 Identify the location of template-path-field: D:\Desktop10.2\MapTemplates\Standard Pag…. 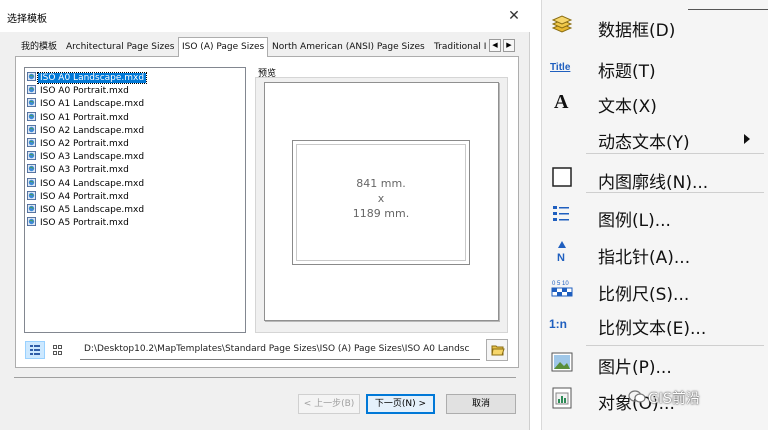
(280, 350).